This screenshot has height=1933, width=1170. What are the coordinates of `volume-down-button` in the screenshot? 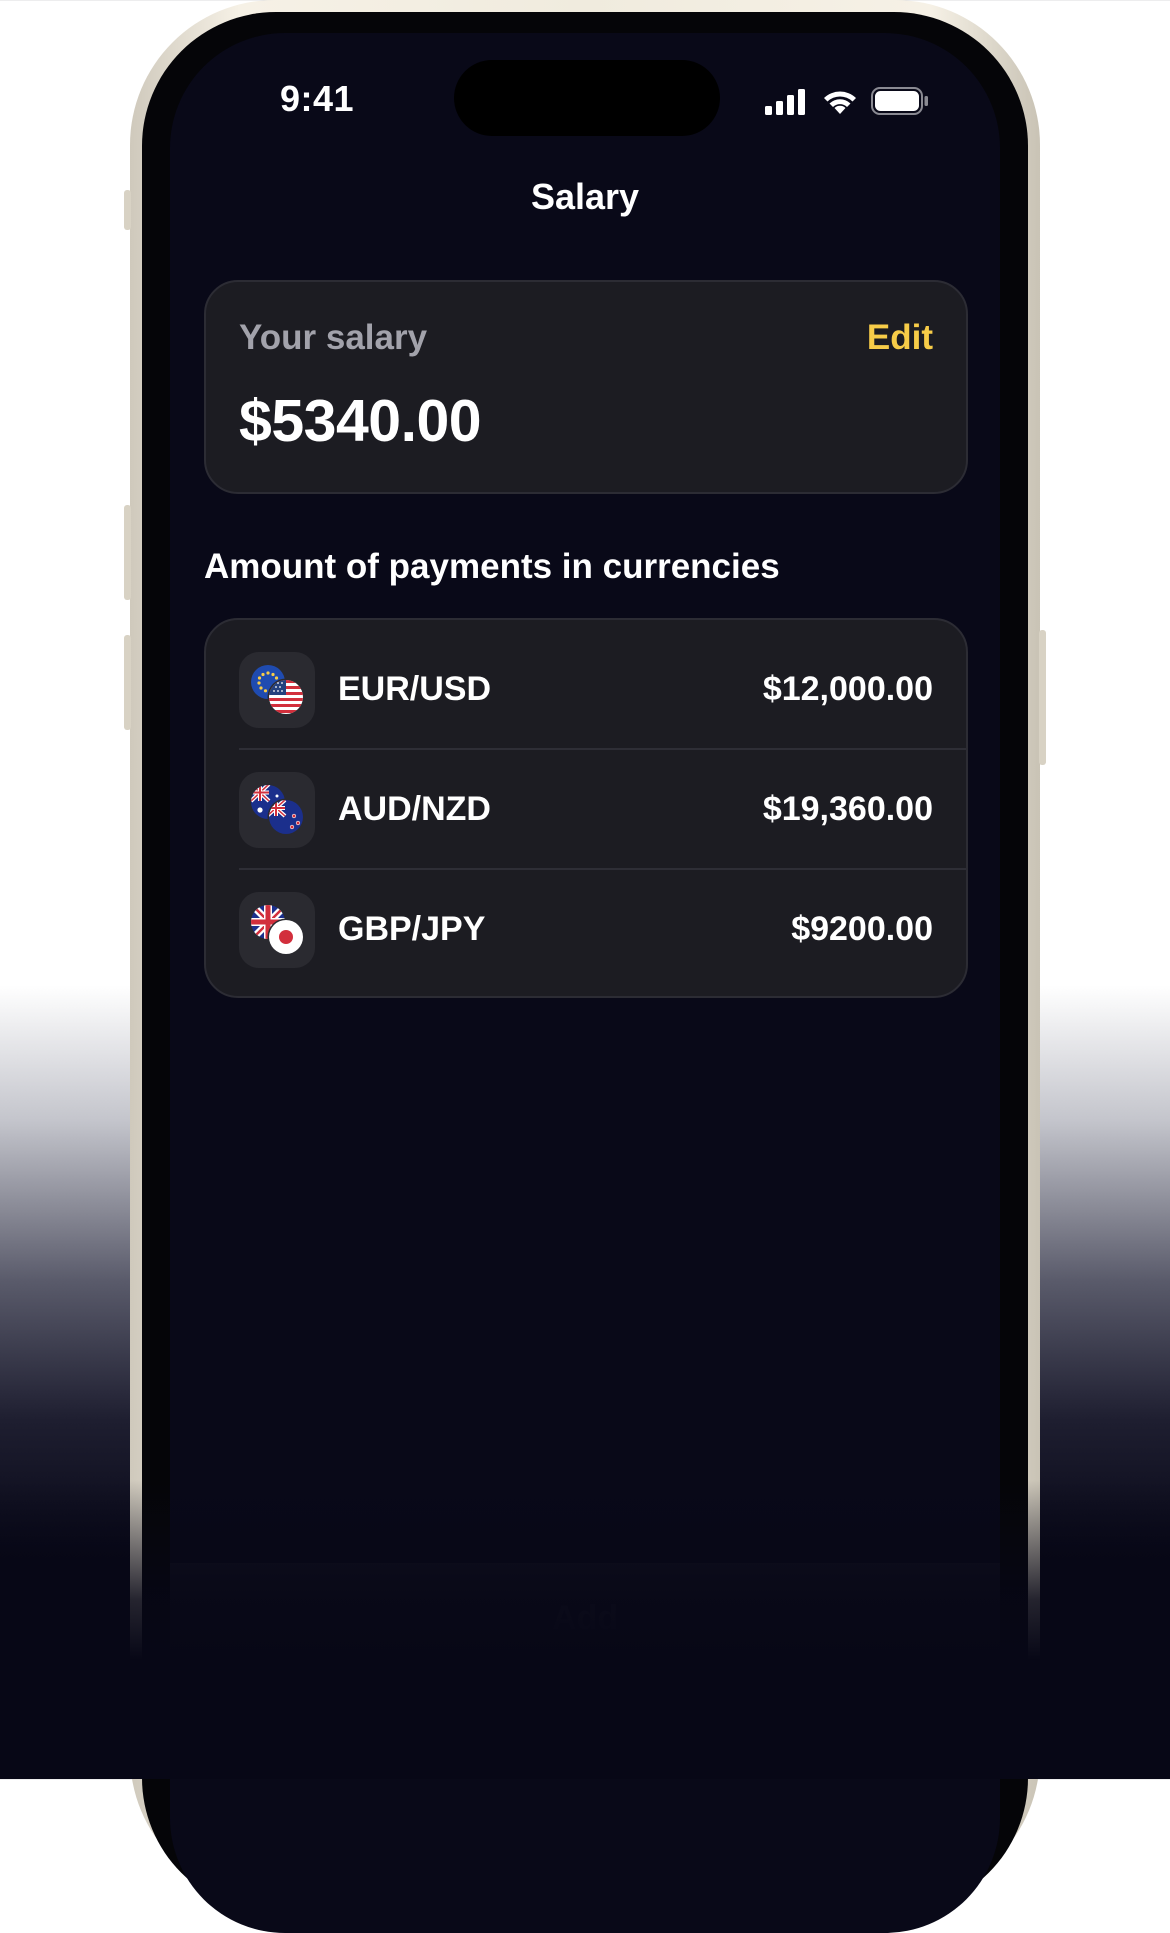 It's located at (127, 682).